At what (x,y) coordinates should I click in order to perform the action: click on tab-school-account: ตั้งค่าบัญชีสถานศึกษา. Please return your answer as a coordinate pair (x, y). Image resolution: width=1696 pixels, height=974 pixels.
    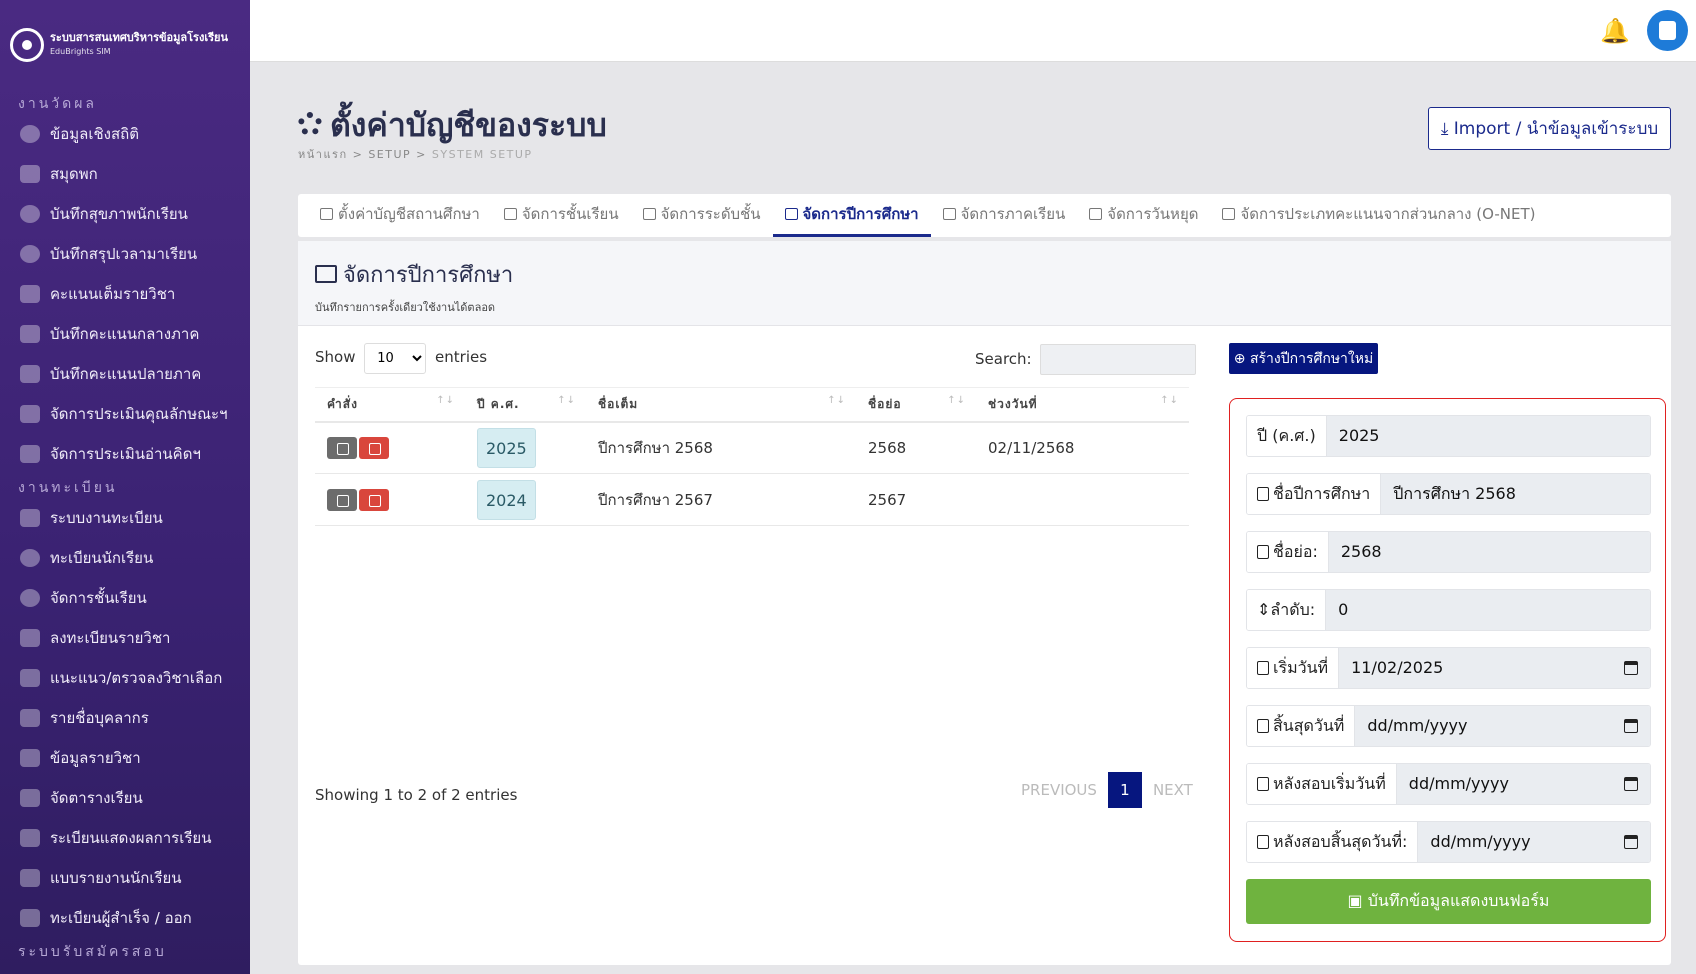
    Looking at the image, I should click on (400, 215).